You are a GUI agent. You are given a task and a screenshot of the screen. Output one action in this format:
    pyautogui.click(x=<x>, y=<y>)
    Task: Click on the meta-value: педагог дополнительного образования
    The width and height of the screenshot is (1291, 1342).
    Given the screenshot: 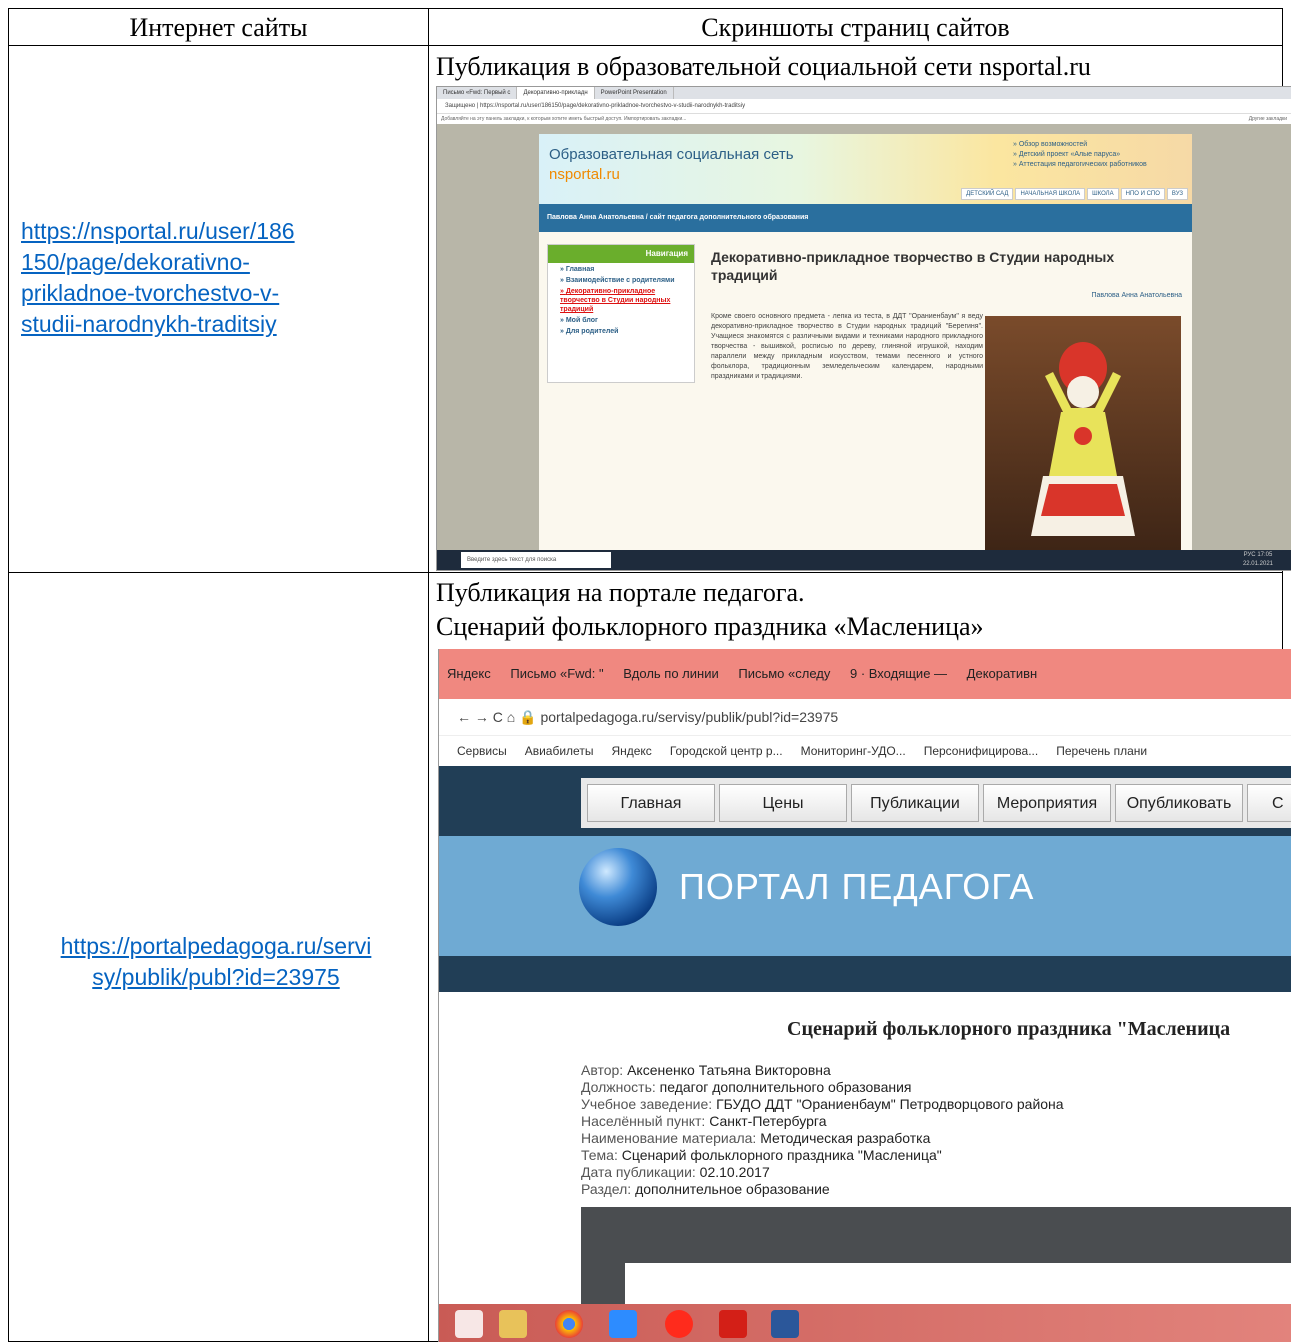 What is the action you would take?
    pyautogui.click(x=785, y=1087)
    